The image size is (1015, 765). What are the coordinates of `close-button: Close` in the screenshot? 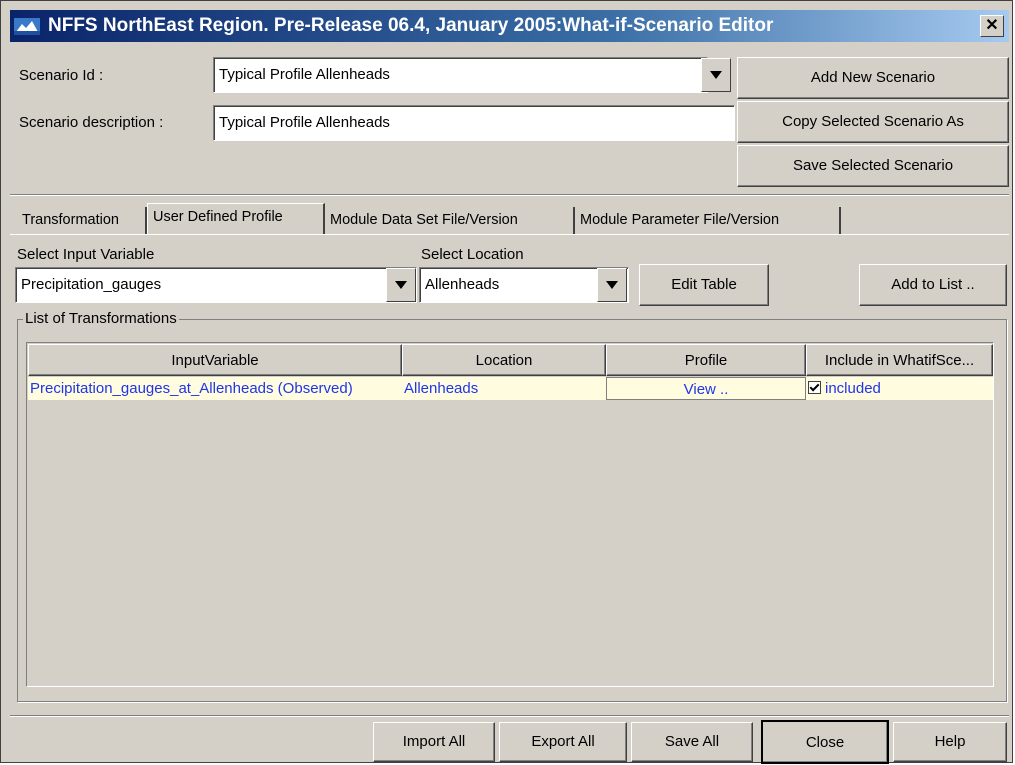 It's located at (825, 742).